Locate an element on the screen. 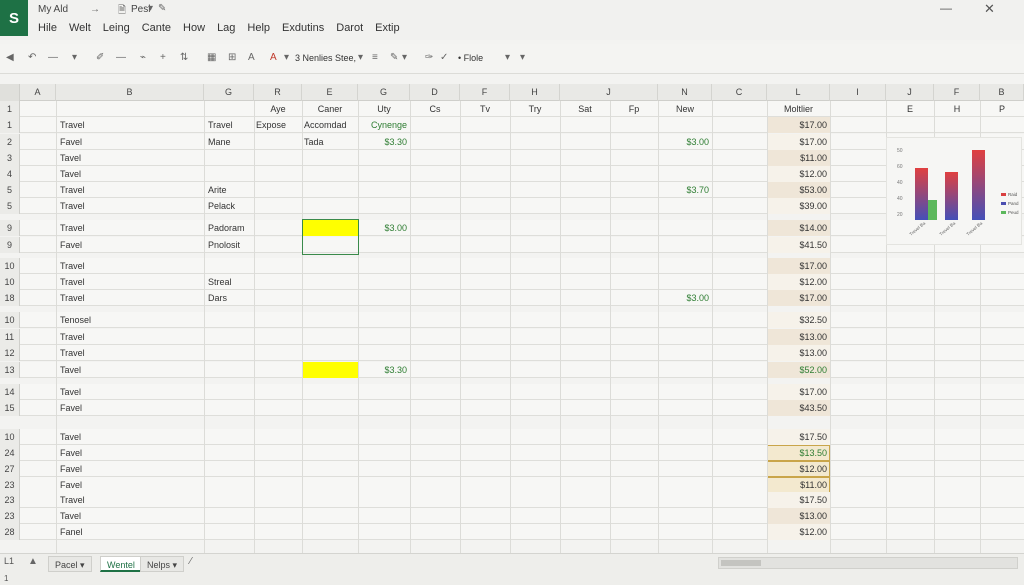  style-icon: ✓ is located at coordinates (444, 57).